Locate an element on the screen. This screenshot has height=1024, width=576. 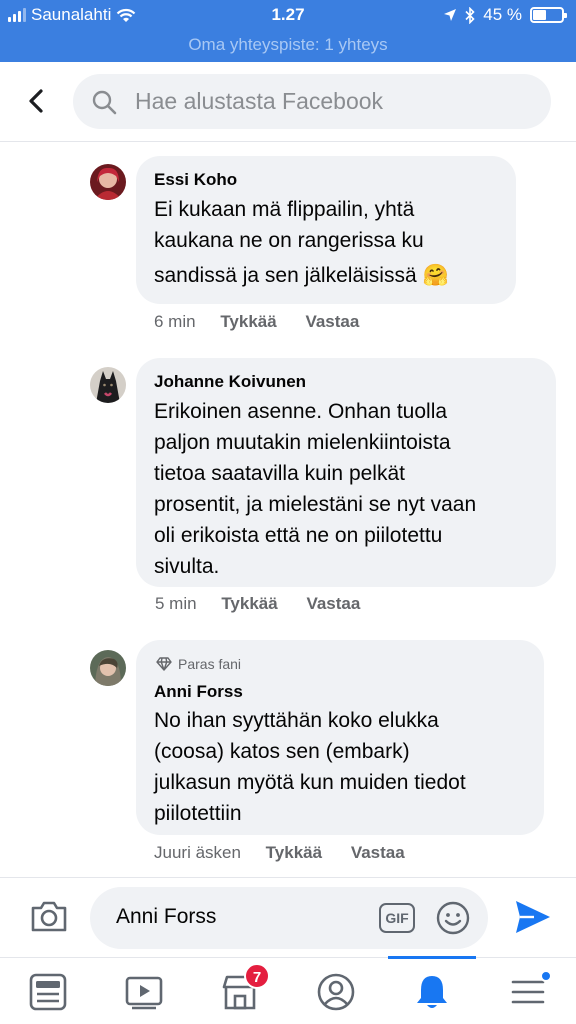
camera-icon is located at coordinates (49, 916).